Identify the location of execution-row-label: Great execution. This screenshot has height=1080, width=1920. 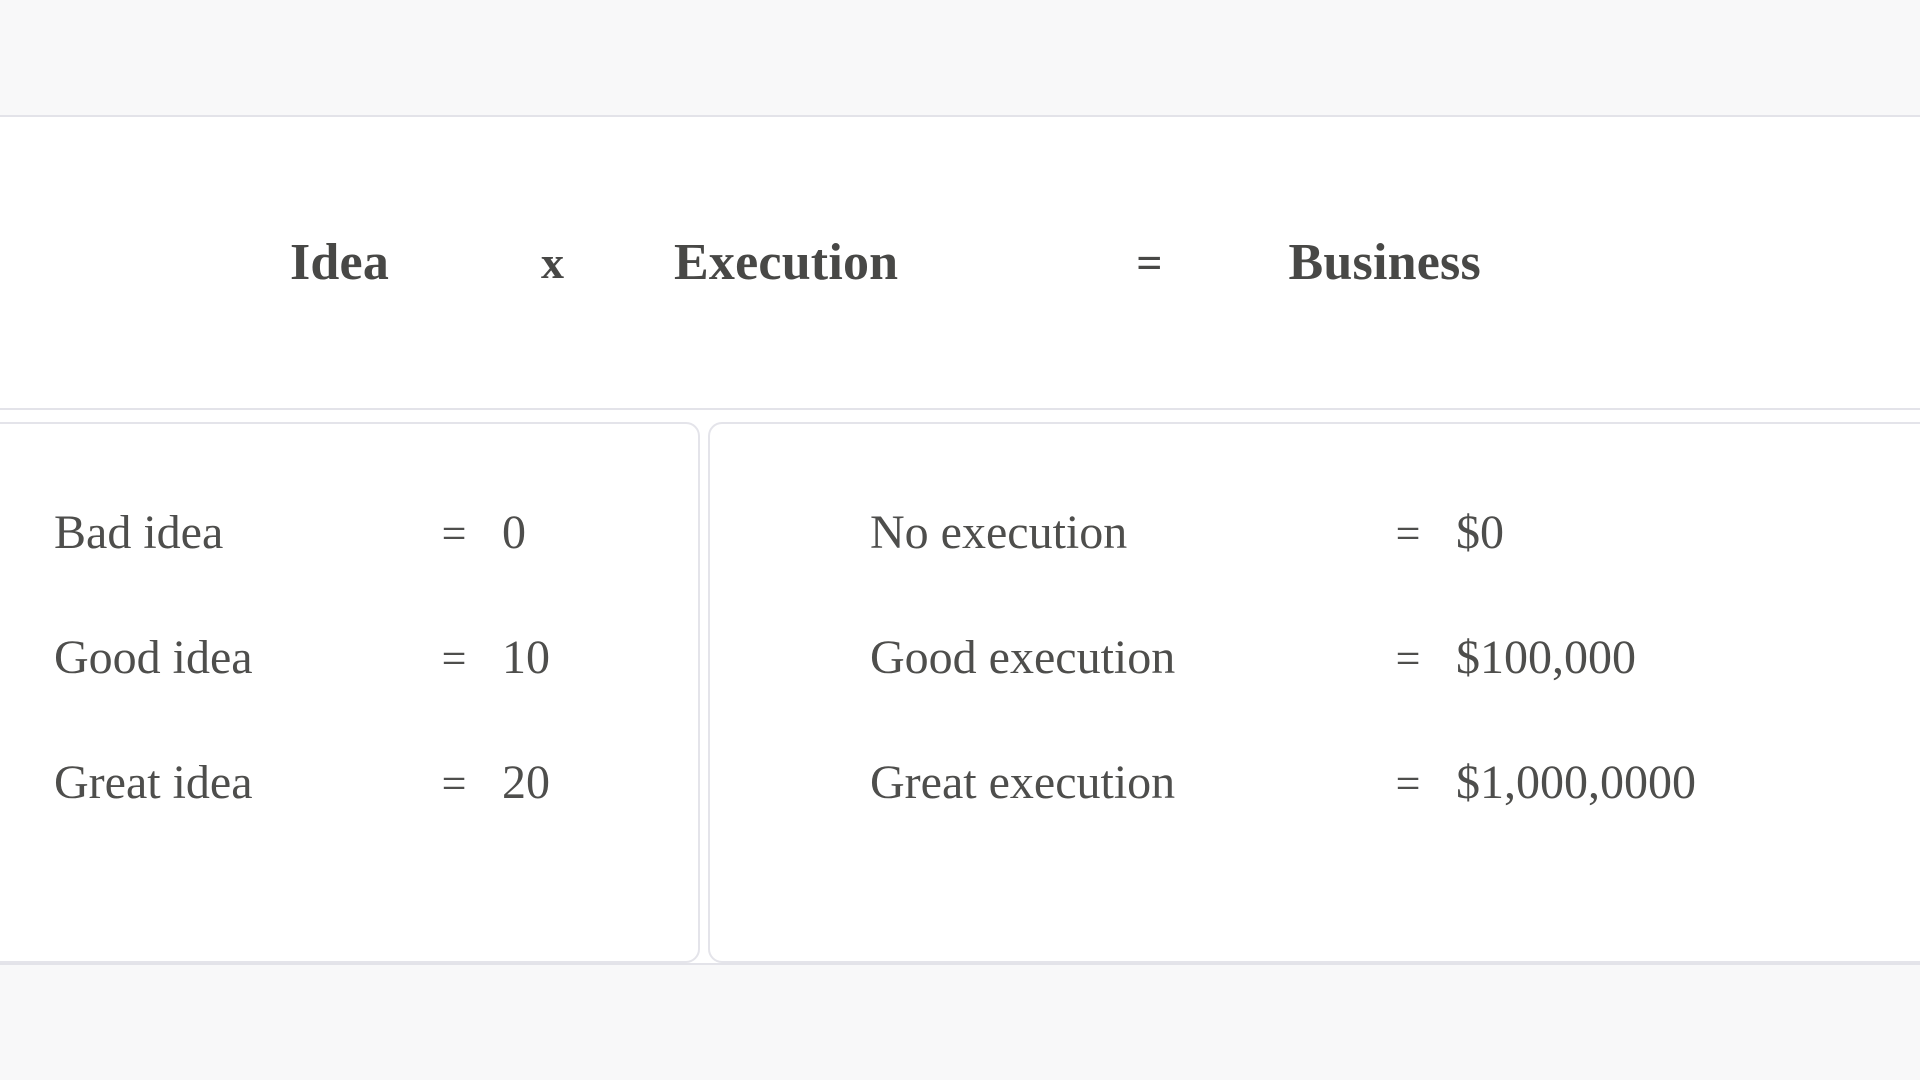
(1023, 782).